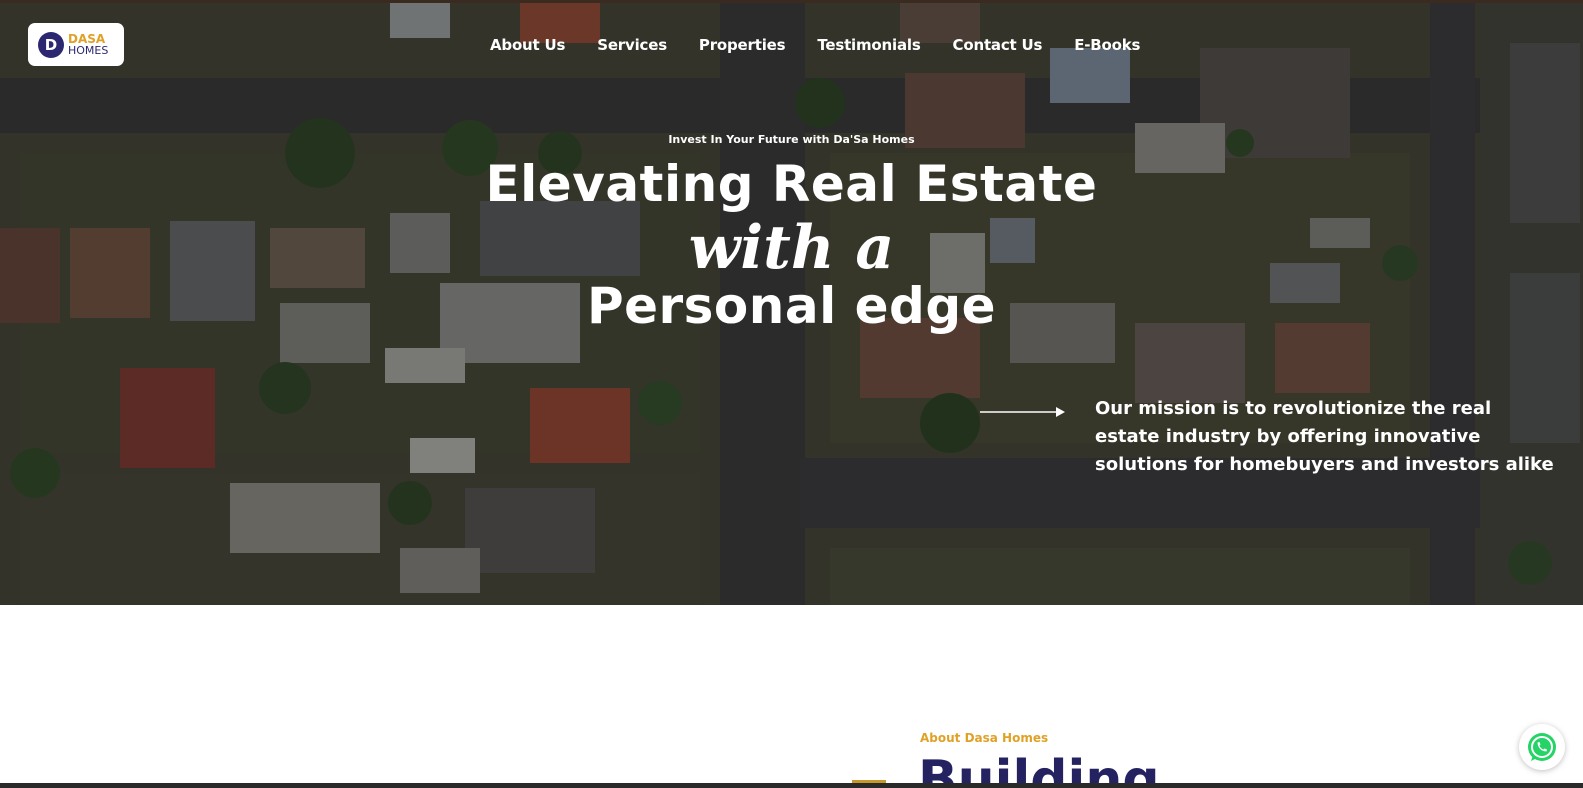  I want to click on about-section-label: About Dasa Homes, so click(984, 738).